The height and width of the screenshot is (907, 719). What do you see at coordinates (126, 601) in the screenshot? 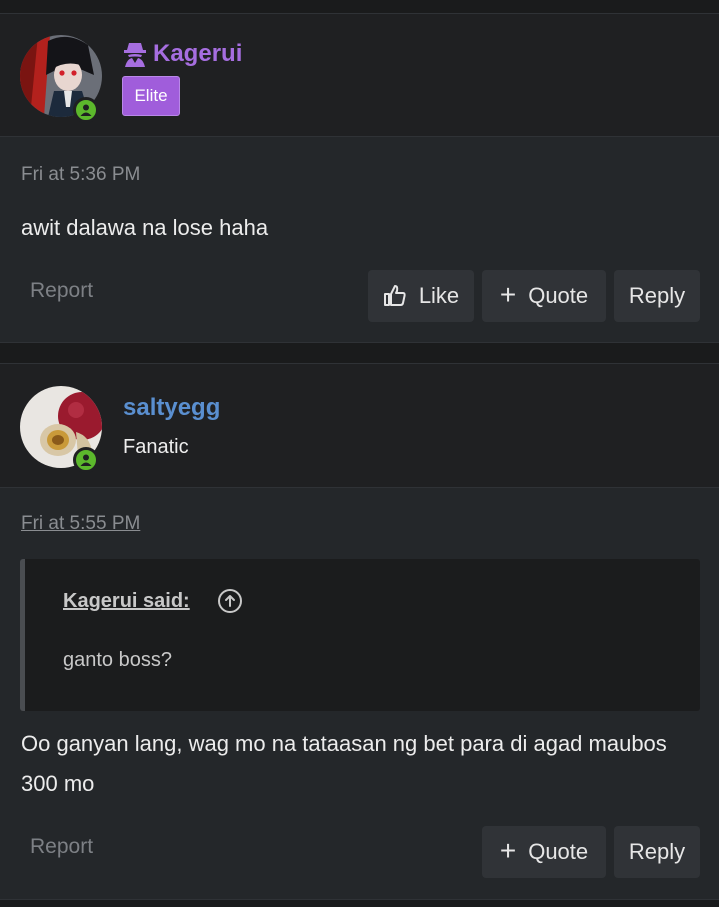
I see `quote-author-link: Kagerui said:` at bounding box center [126, 601].